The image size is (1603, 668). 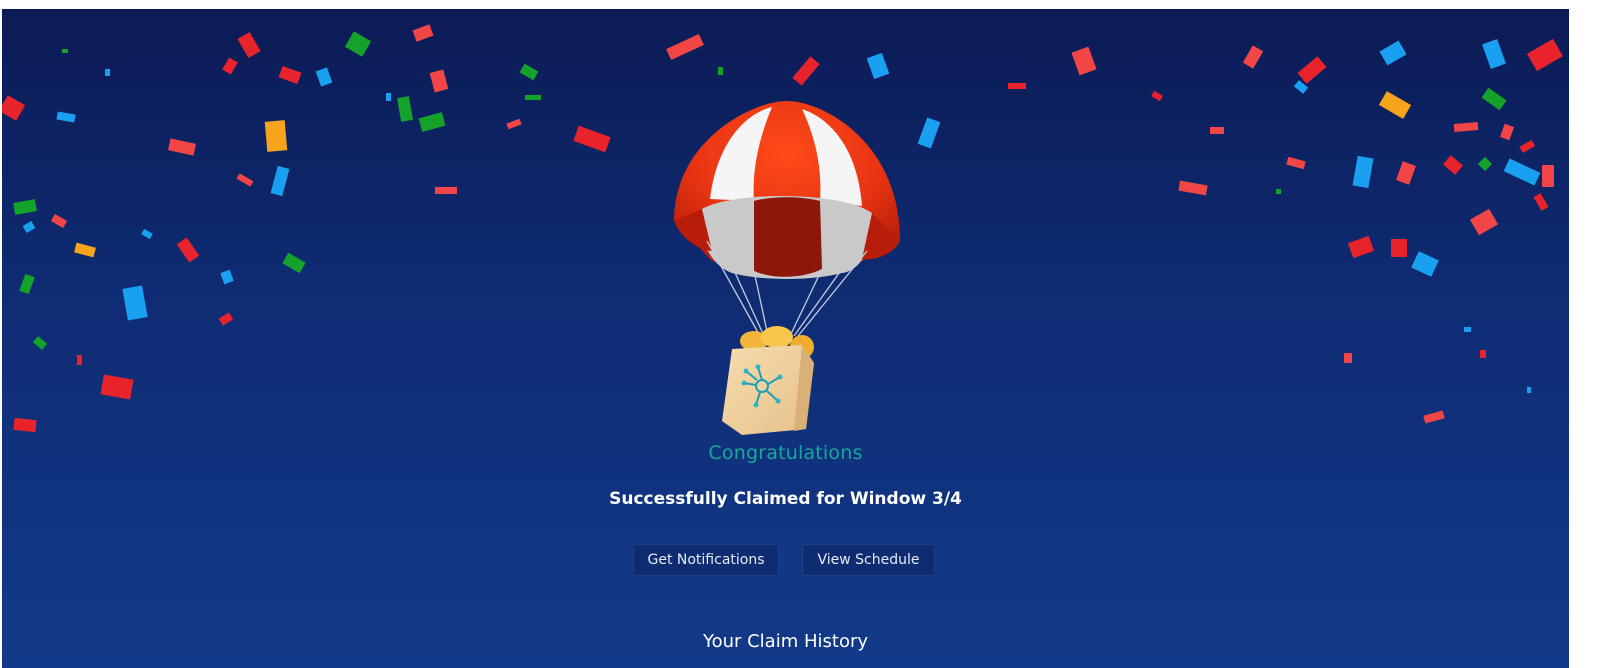 I want to click on view-schedule-button: View Schedule, so click(x=868, y=560).